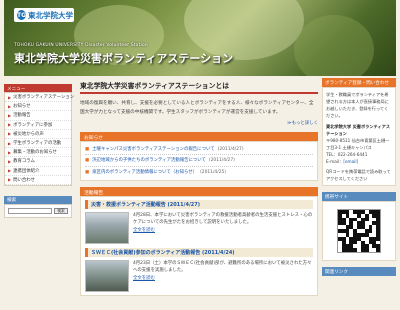 The image size is (400, 310). I want to click on sidebar-item: ▶ 連携団体紹介, so click(38, 171).